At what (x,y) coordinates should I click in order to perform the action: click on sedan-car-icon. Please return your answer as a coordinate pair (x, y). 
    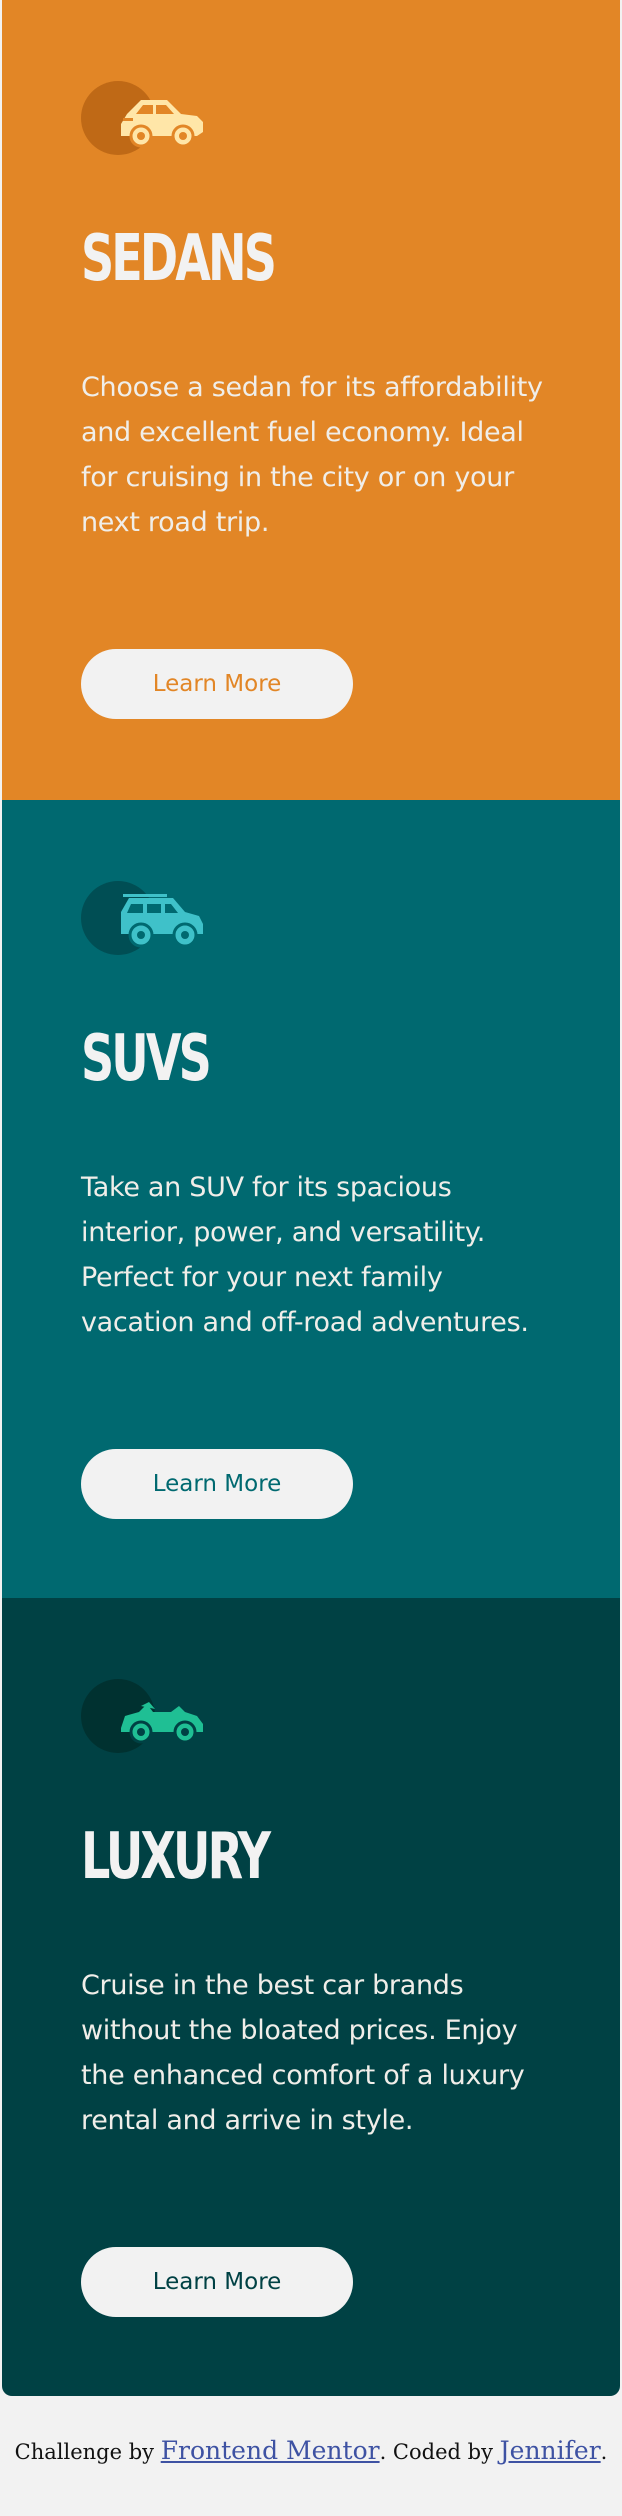
    Looking at the image, I should click on (145, 119).